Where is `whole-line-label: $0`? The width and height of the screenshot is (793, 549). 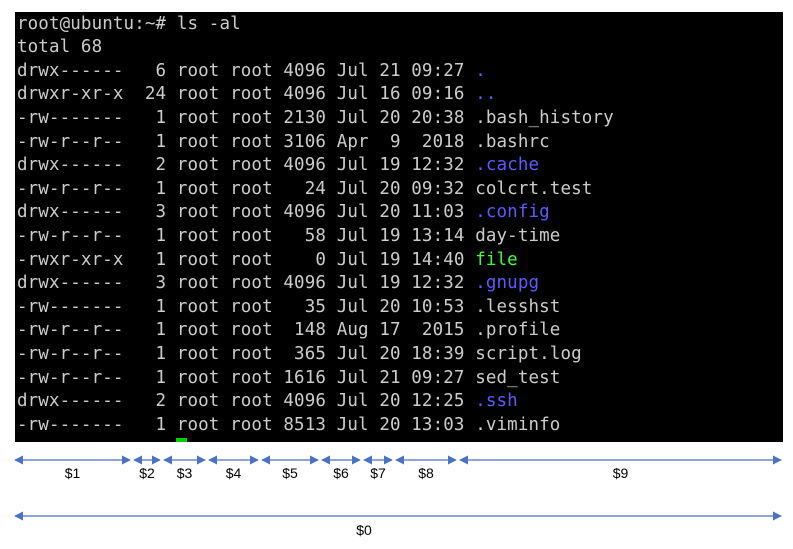 whole-line-label: $0 is located at coordinates (364, 530).